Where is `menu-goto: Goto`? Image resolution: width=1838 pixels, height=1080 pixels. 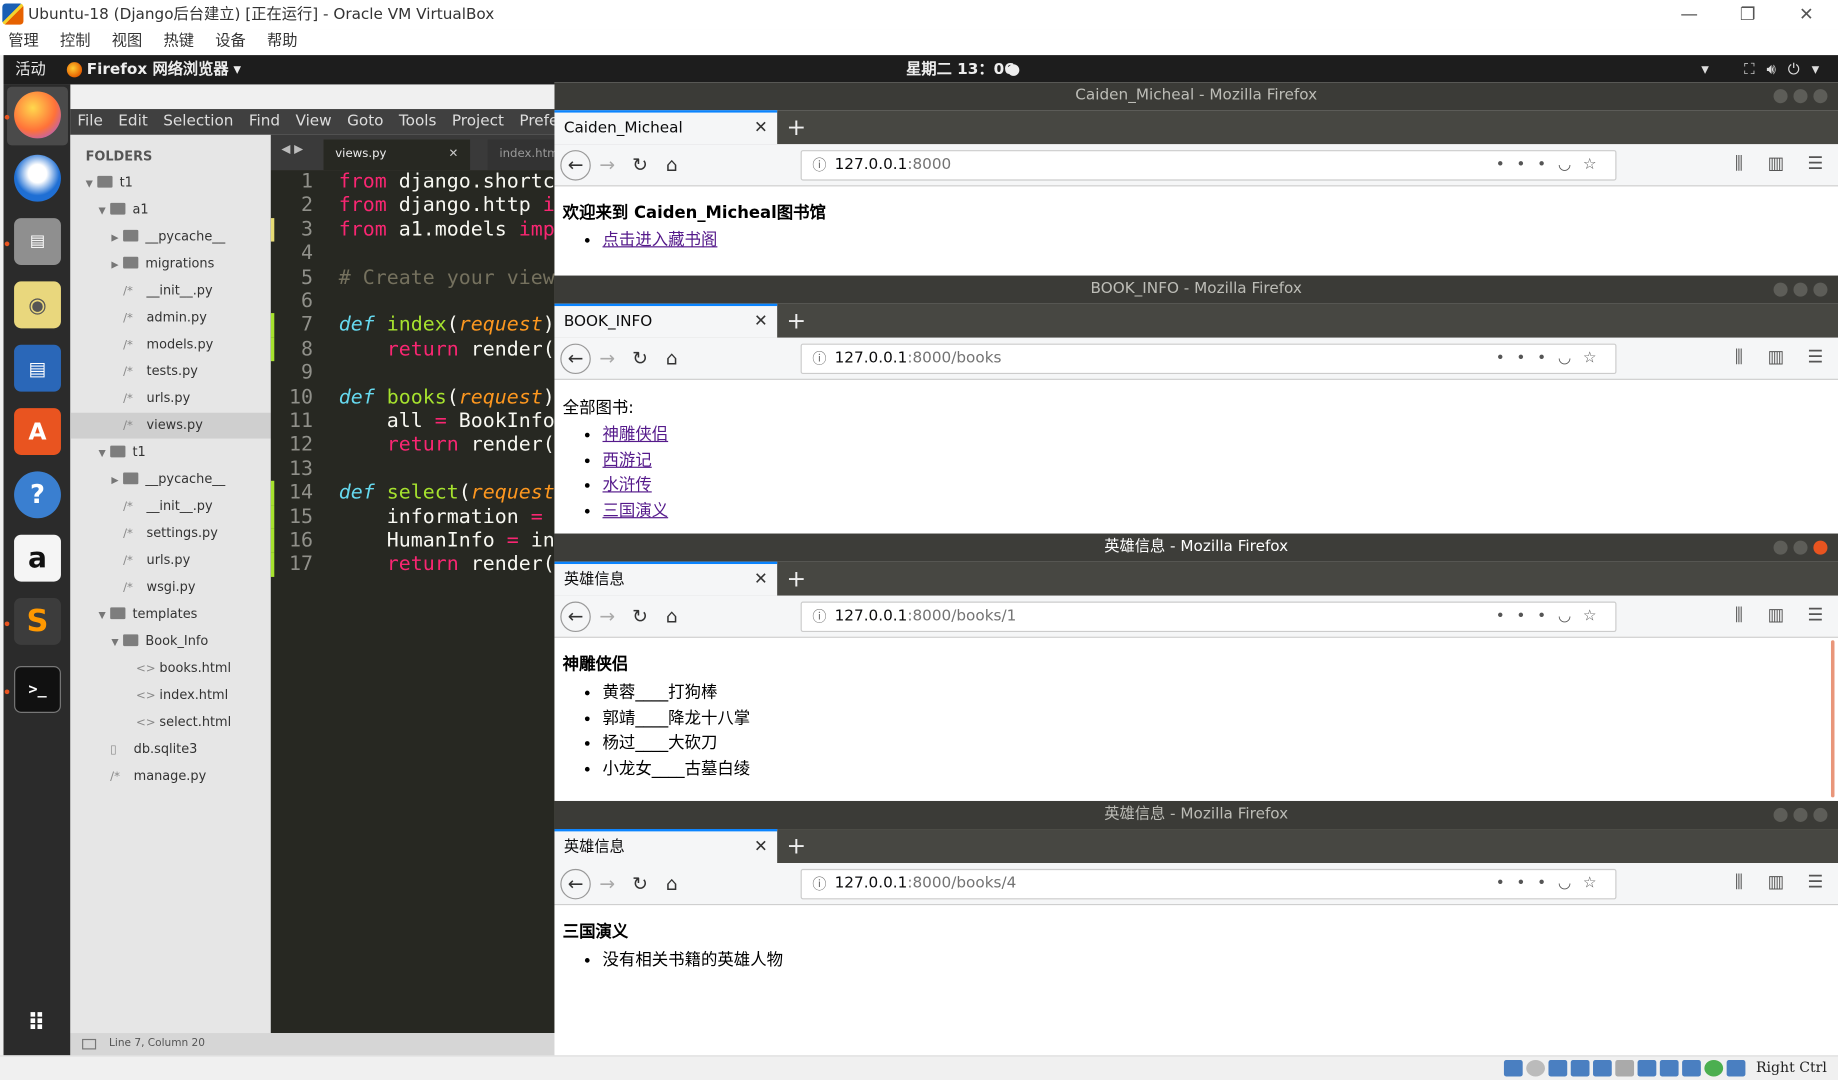 menu-goto: Goto is located at coordinates (365, 122).